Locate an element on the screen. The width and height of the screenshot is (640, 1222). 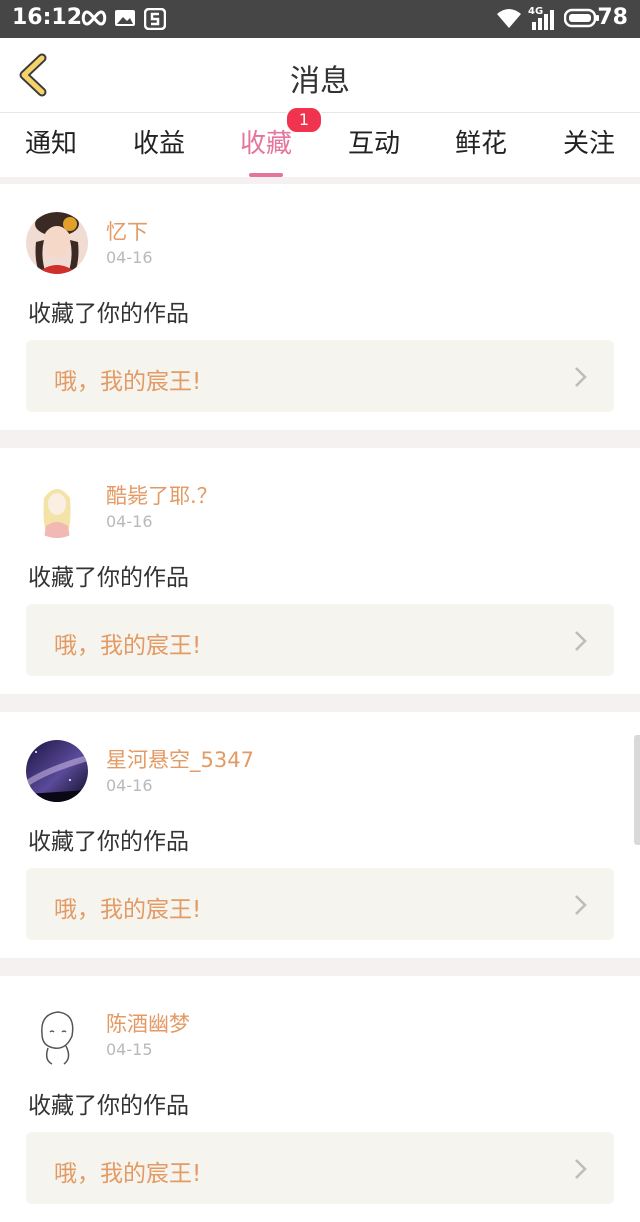
infinity-icon is located at coordinates (94, 18).